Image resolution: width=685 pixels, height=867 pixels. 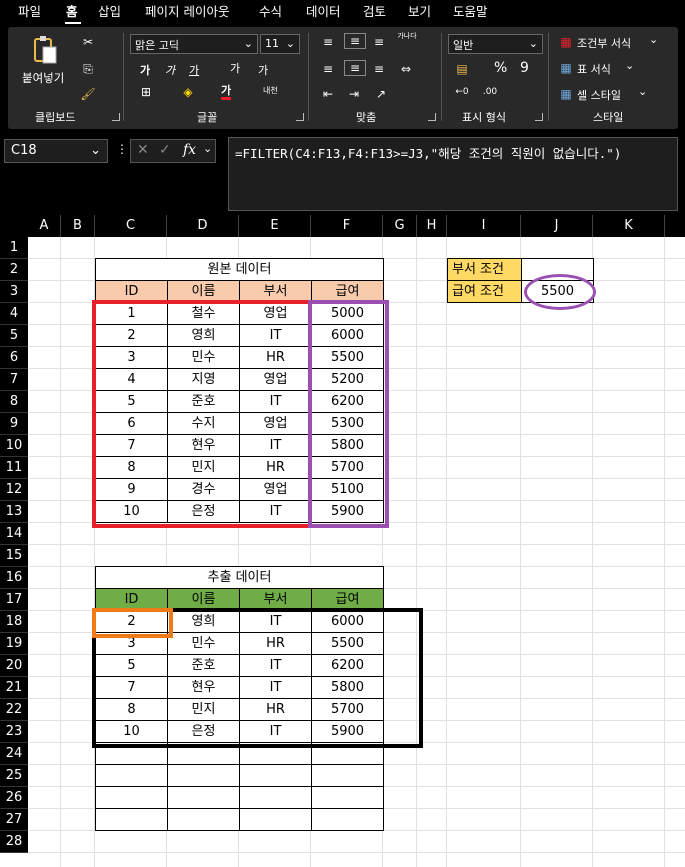 What do you see at coordinates (300, 117) in the screenshot?
I see `font-launcher-icon` at bounding box center [300, 117].